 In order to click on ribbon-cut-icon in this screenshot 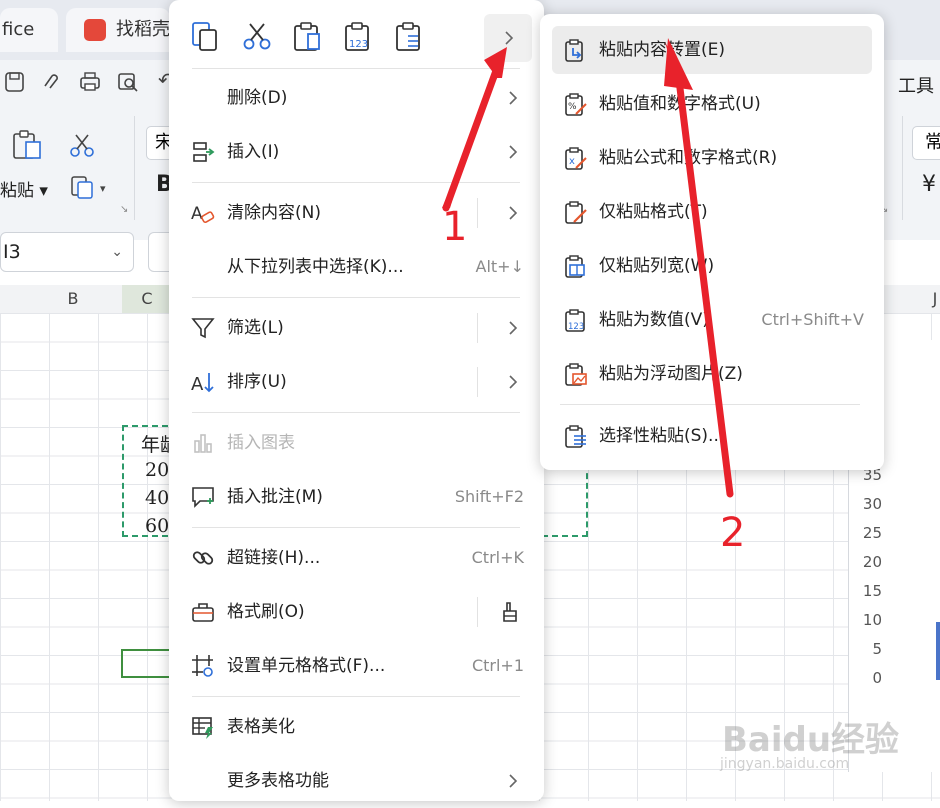, I will do `click(82, 146)`.